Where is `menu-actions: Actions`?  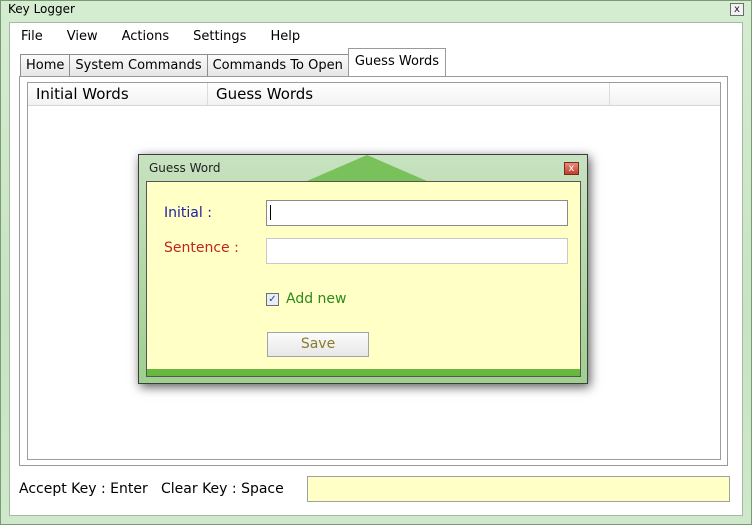 menu-actions: Actions is located at coordinates (146, 37).